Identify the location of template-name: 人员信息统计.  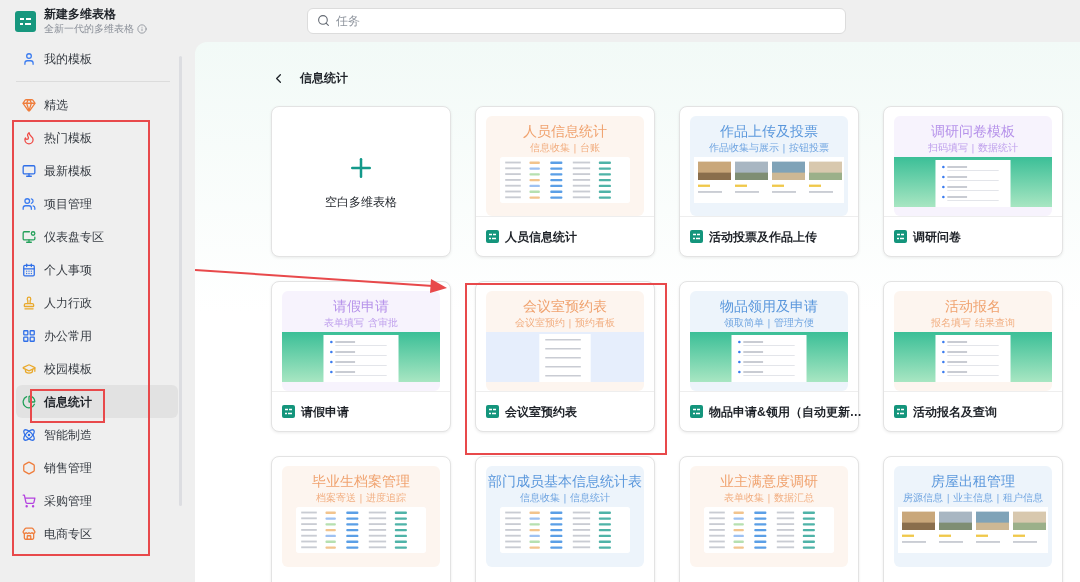
(541, 237).